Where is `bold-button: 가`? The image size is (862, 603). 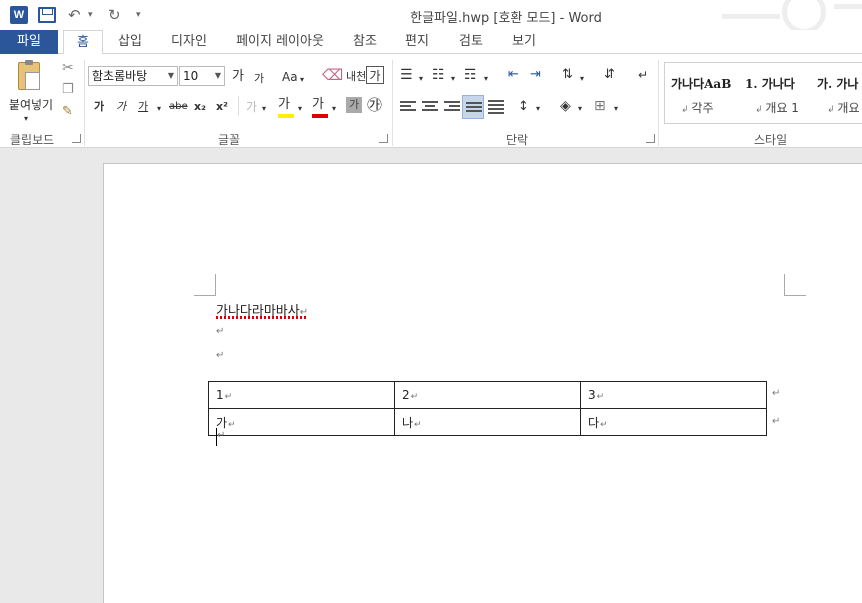 bold-button: 가 is located at coordinates (99, 107).